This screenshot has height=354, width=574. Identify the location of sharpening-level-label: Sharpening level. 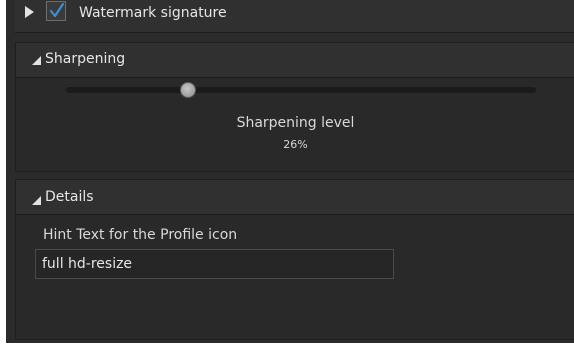
(295, 123).